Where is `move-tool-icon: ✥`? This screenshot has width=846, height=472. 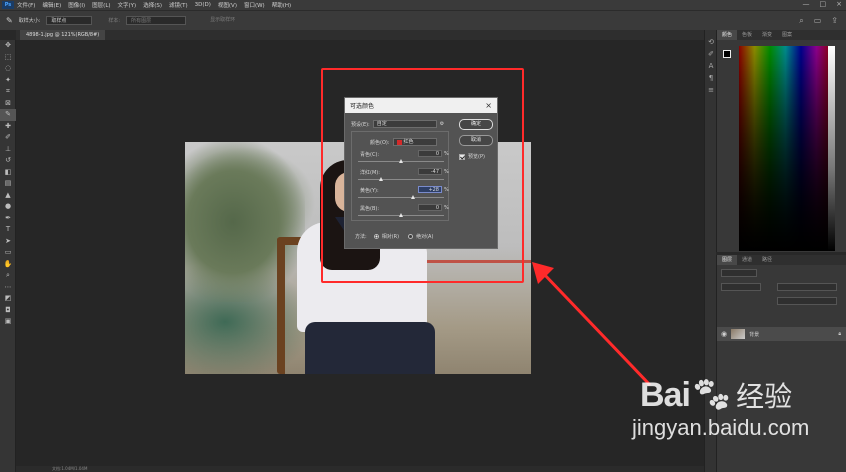 move-tool-icon: ✥ is located at coordinates (8, 46).